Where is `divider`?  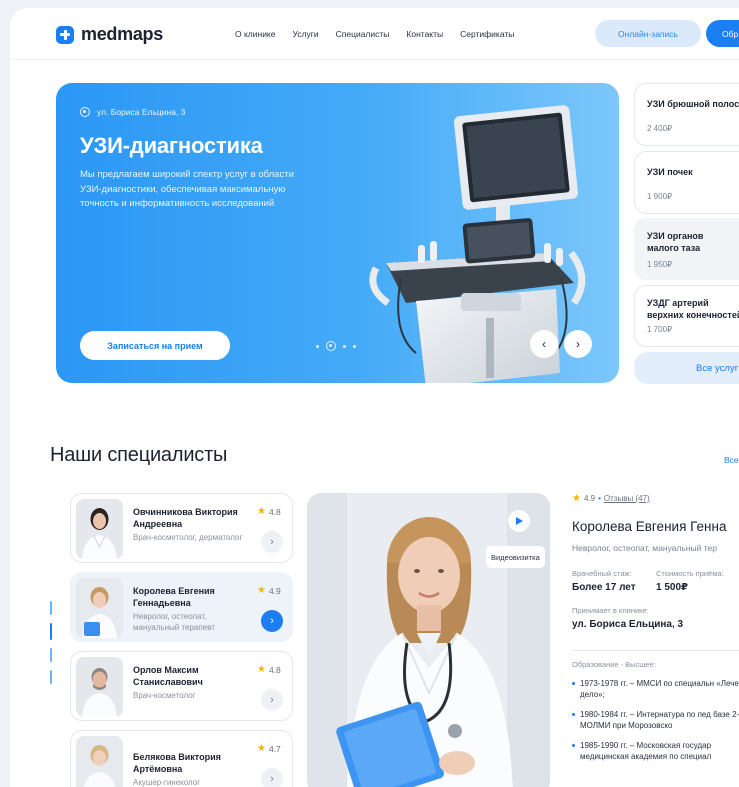 divider is located at coordinates (655, 650).